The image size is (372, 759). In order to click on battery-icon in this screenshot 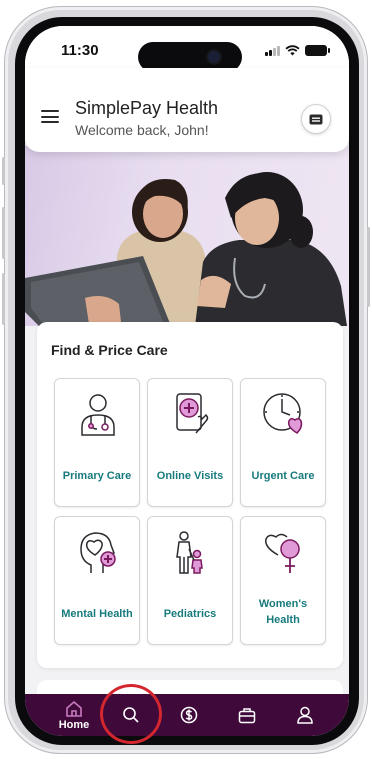, I will do `click(317, 50)`.